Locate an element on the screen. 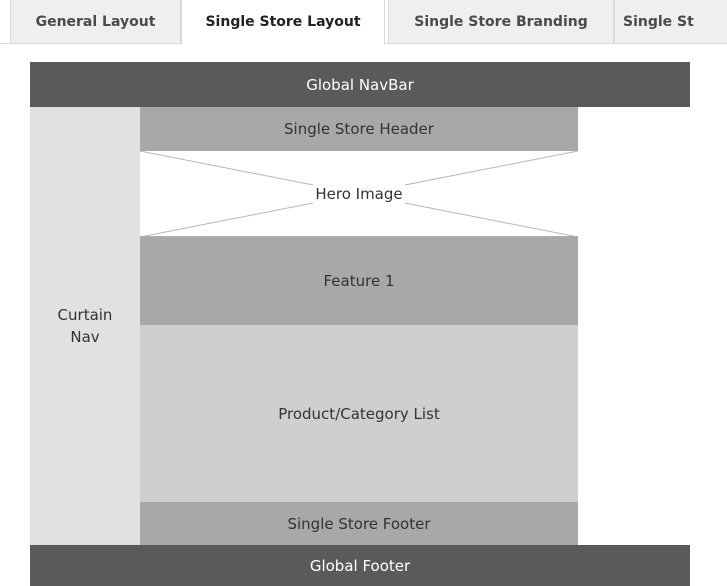  feature-1-label: Feature 1 is located at coordinates (359, 281).